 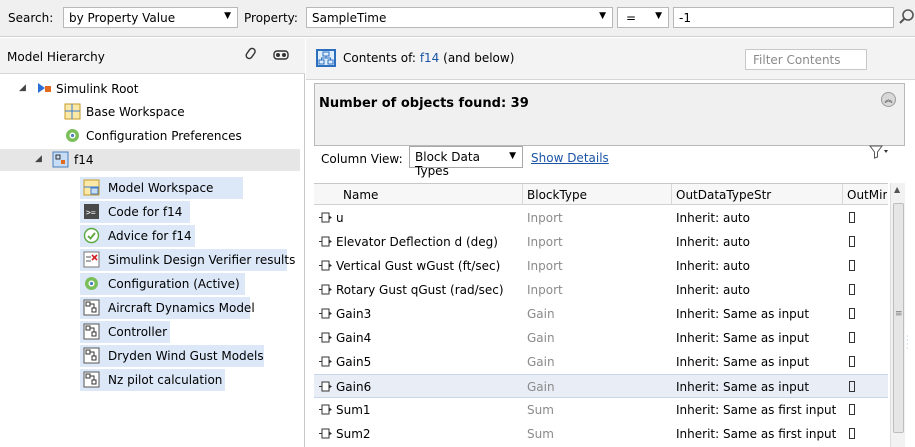 I want to click on column-view-value: Block Data Types, so click(x=447, y=164).